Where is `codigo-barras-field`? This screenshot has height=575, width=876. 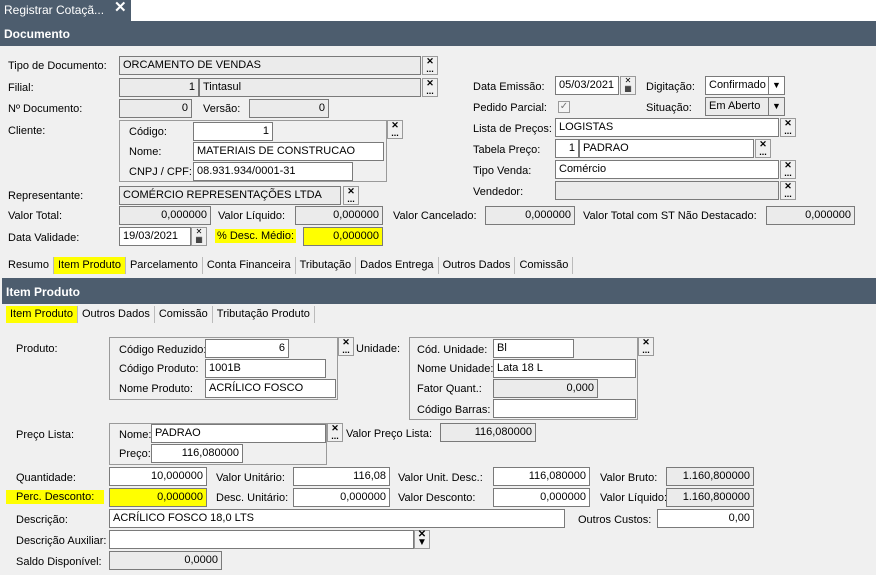 codigo-barras-field is located at coordinates (564, 408).